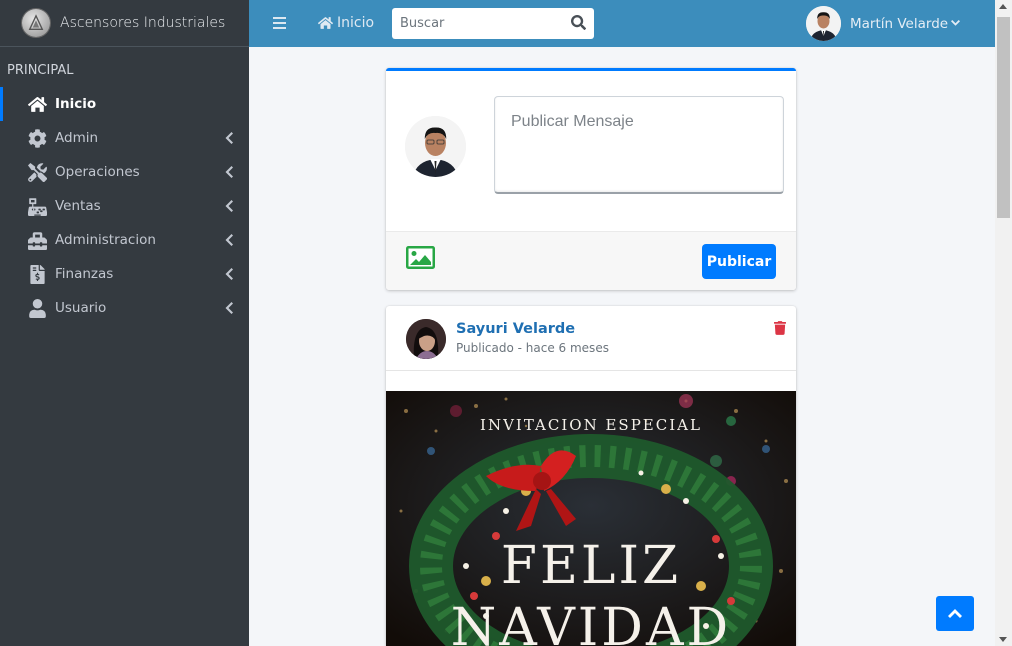 Image resolution: width=1012 pixels, height=646 pixels. I want to click on post-author-link: Sayuri Velarde, so click(515, 329).